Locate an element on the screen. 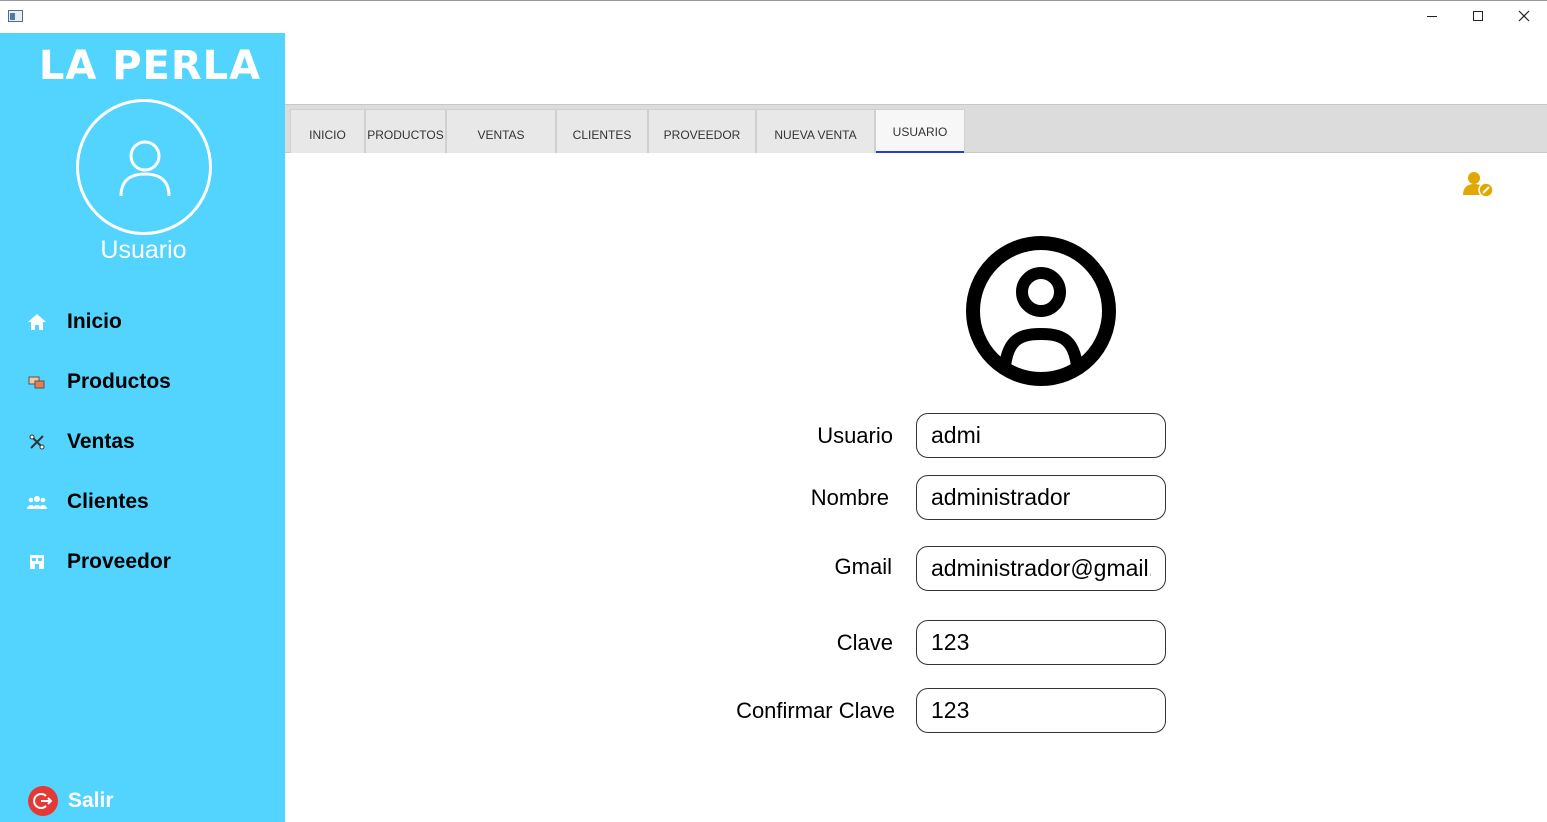 The height and width of the screenshot is (822, 1547). gmail-field is located at coordinates (1041, 568).